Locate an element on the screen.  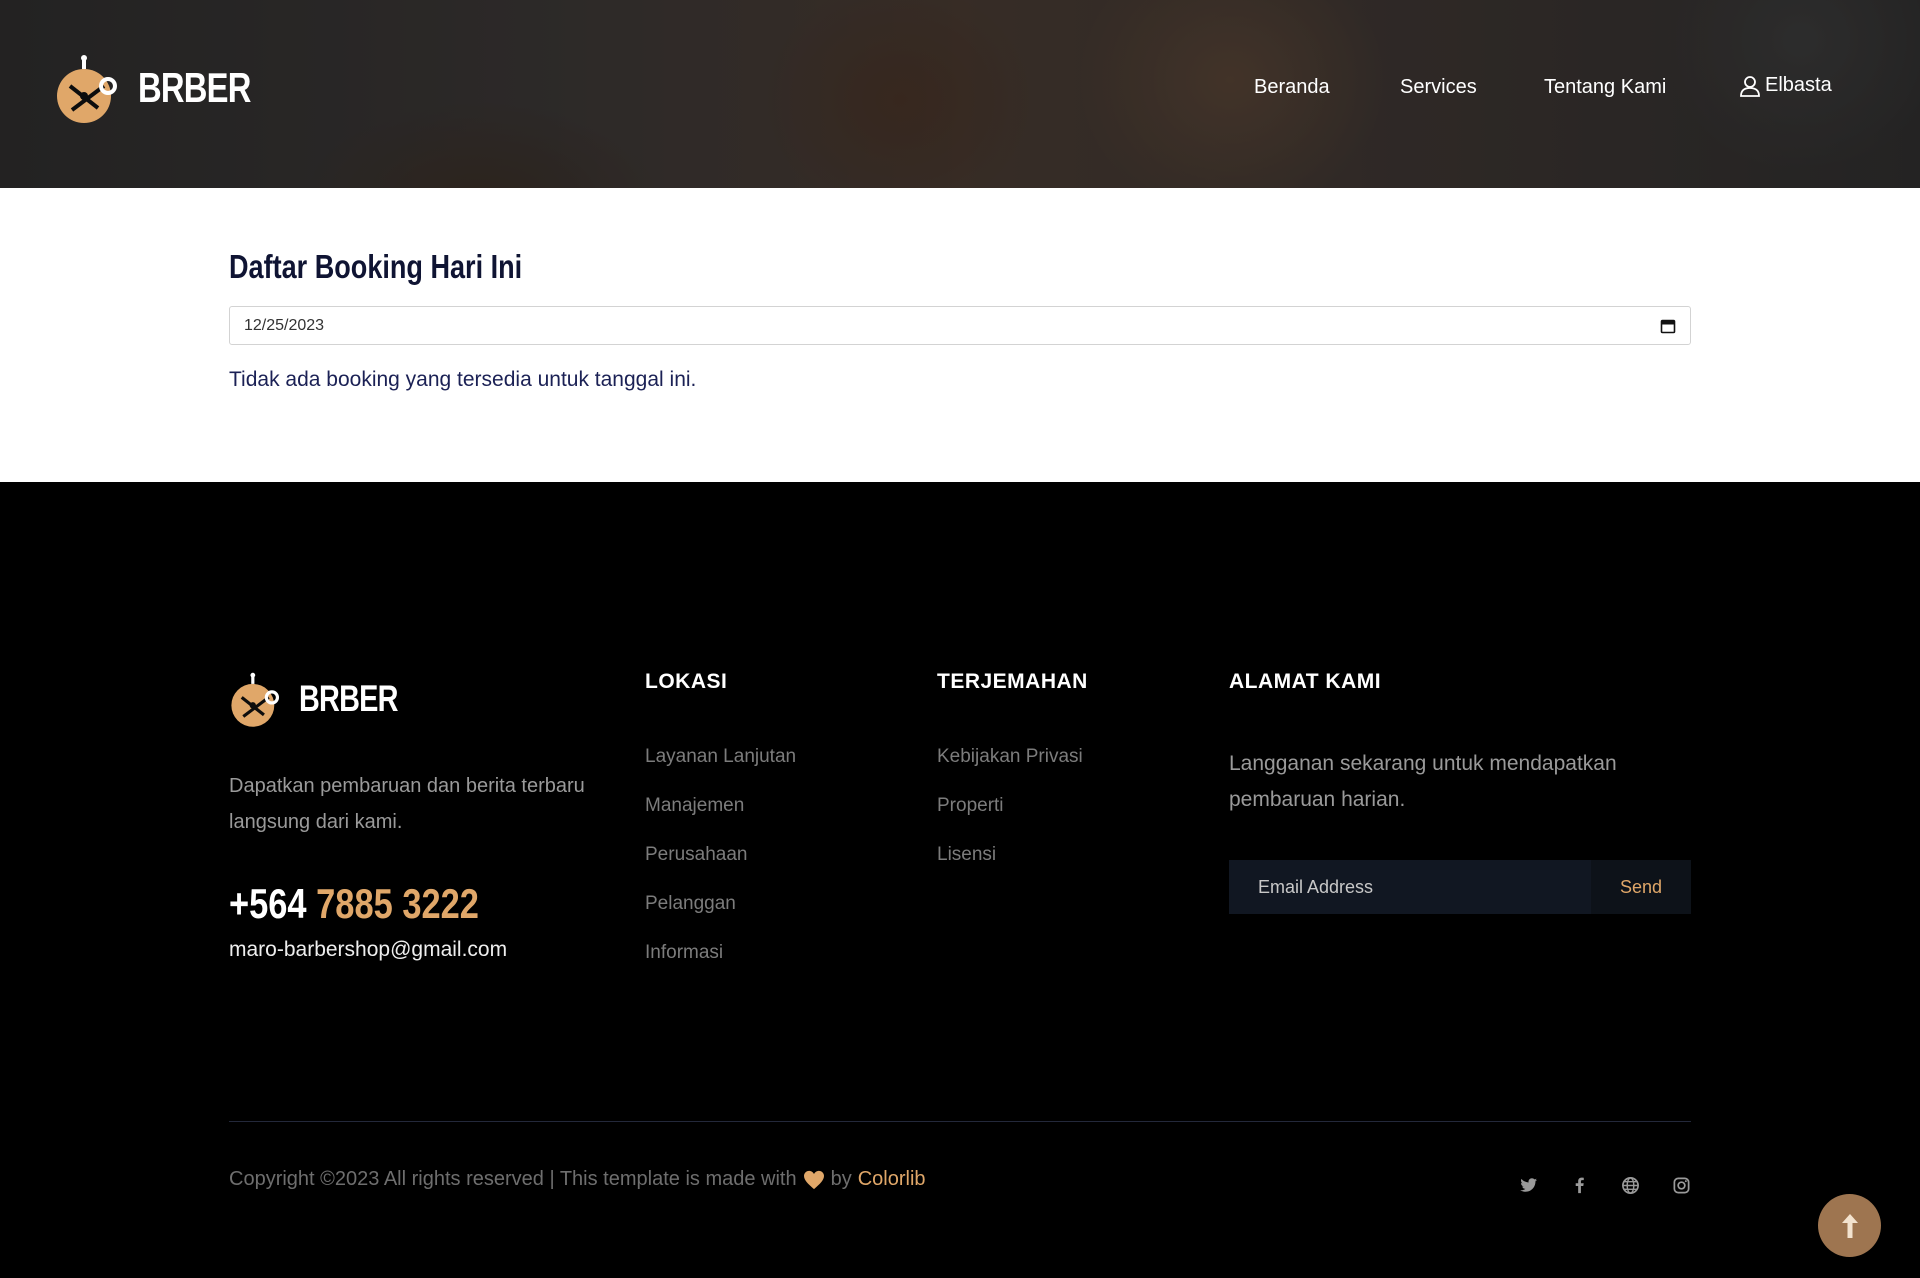
footer-phone: +564 7885 3222 is located at coordinates (354, 904).